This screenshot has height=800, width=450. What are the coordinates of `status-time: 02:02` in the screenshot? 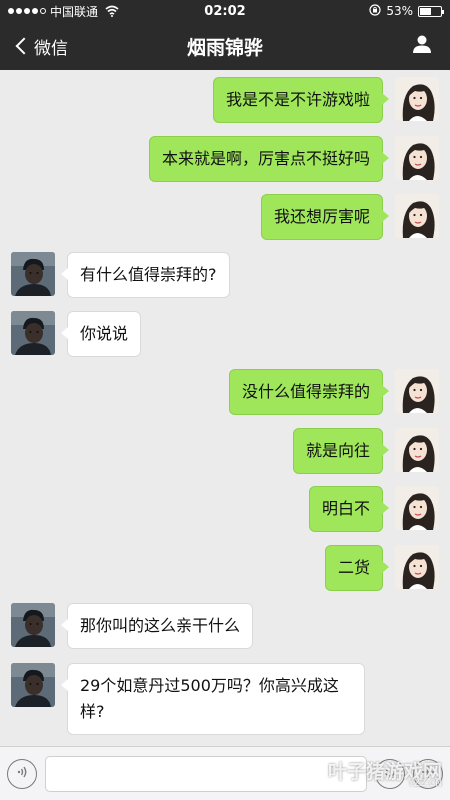 It's located at (225, 11).